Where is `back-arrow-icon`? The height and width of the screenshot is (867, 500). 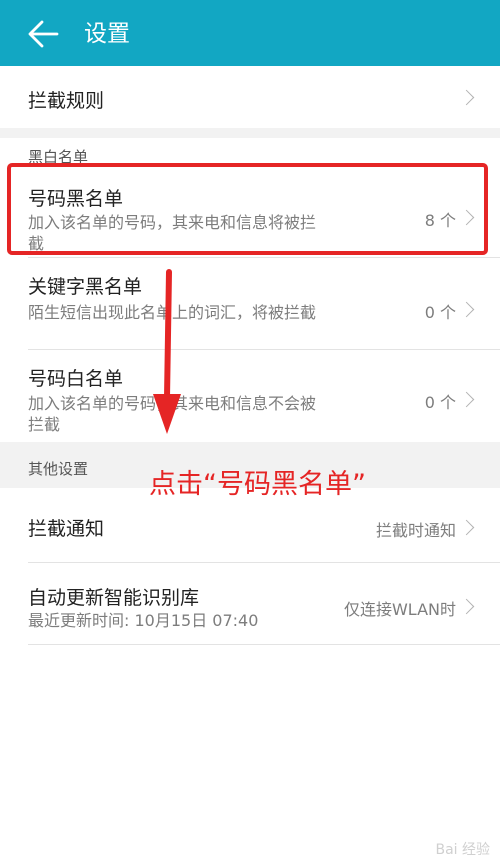 back-arrow-icon is located at coordinates (43, 34).